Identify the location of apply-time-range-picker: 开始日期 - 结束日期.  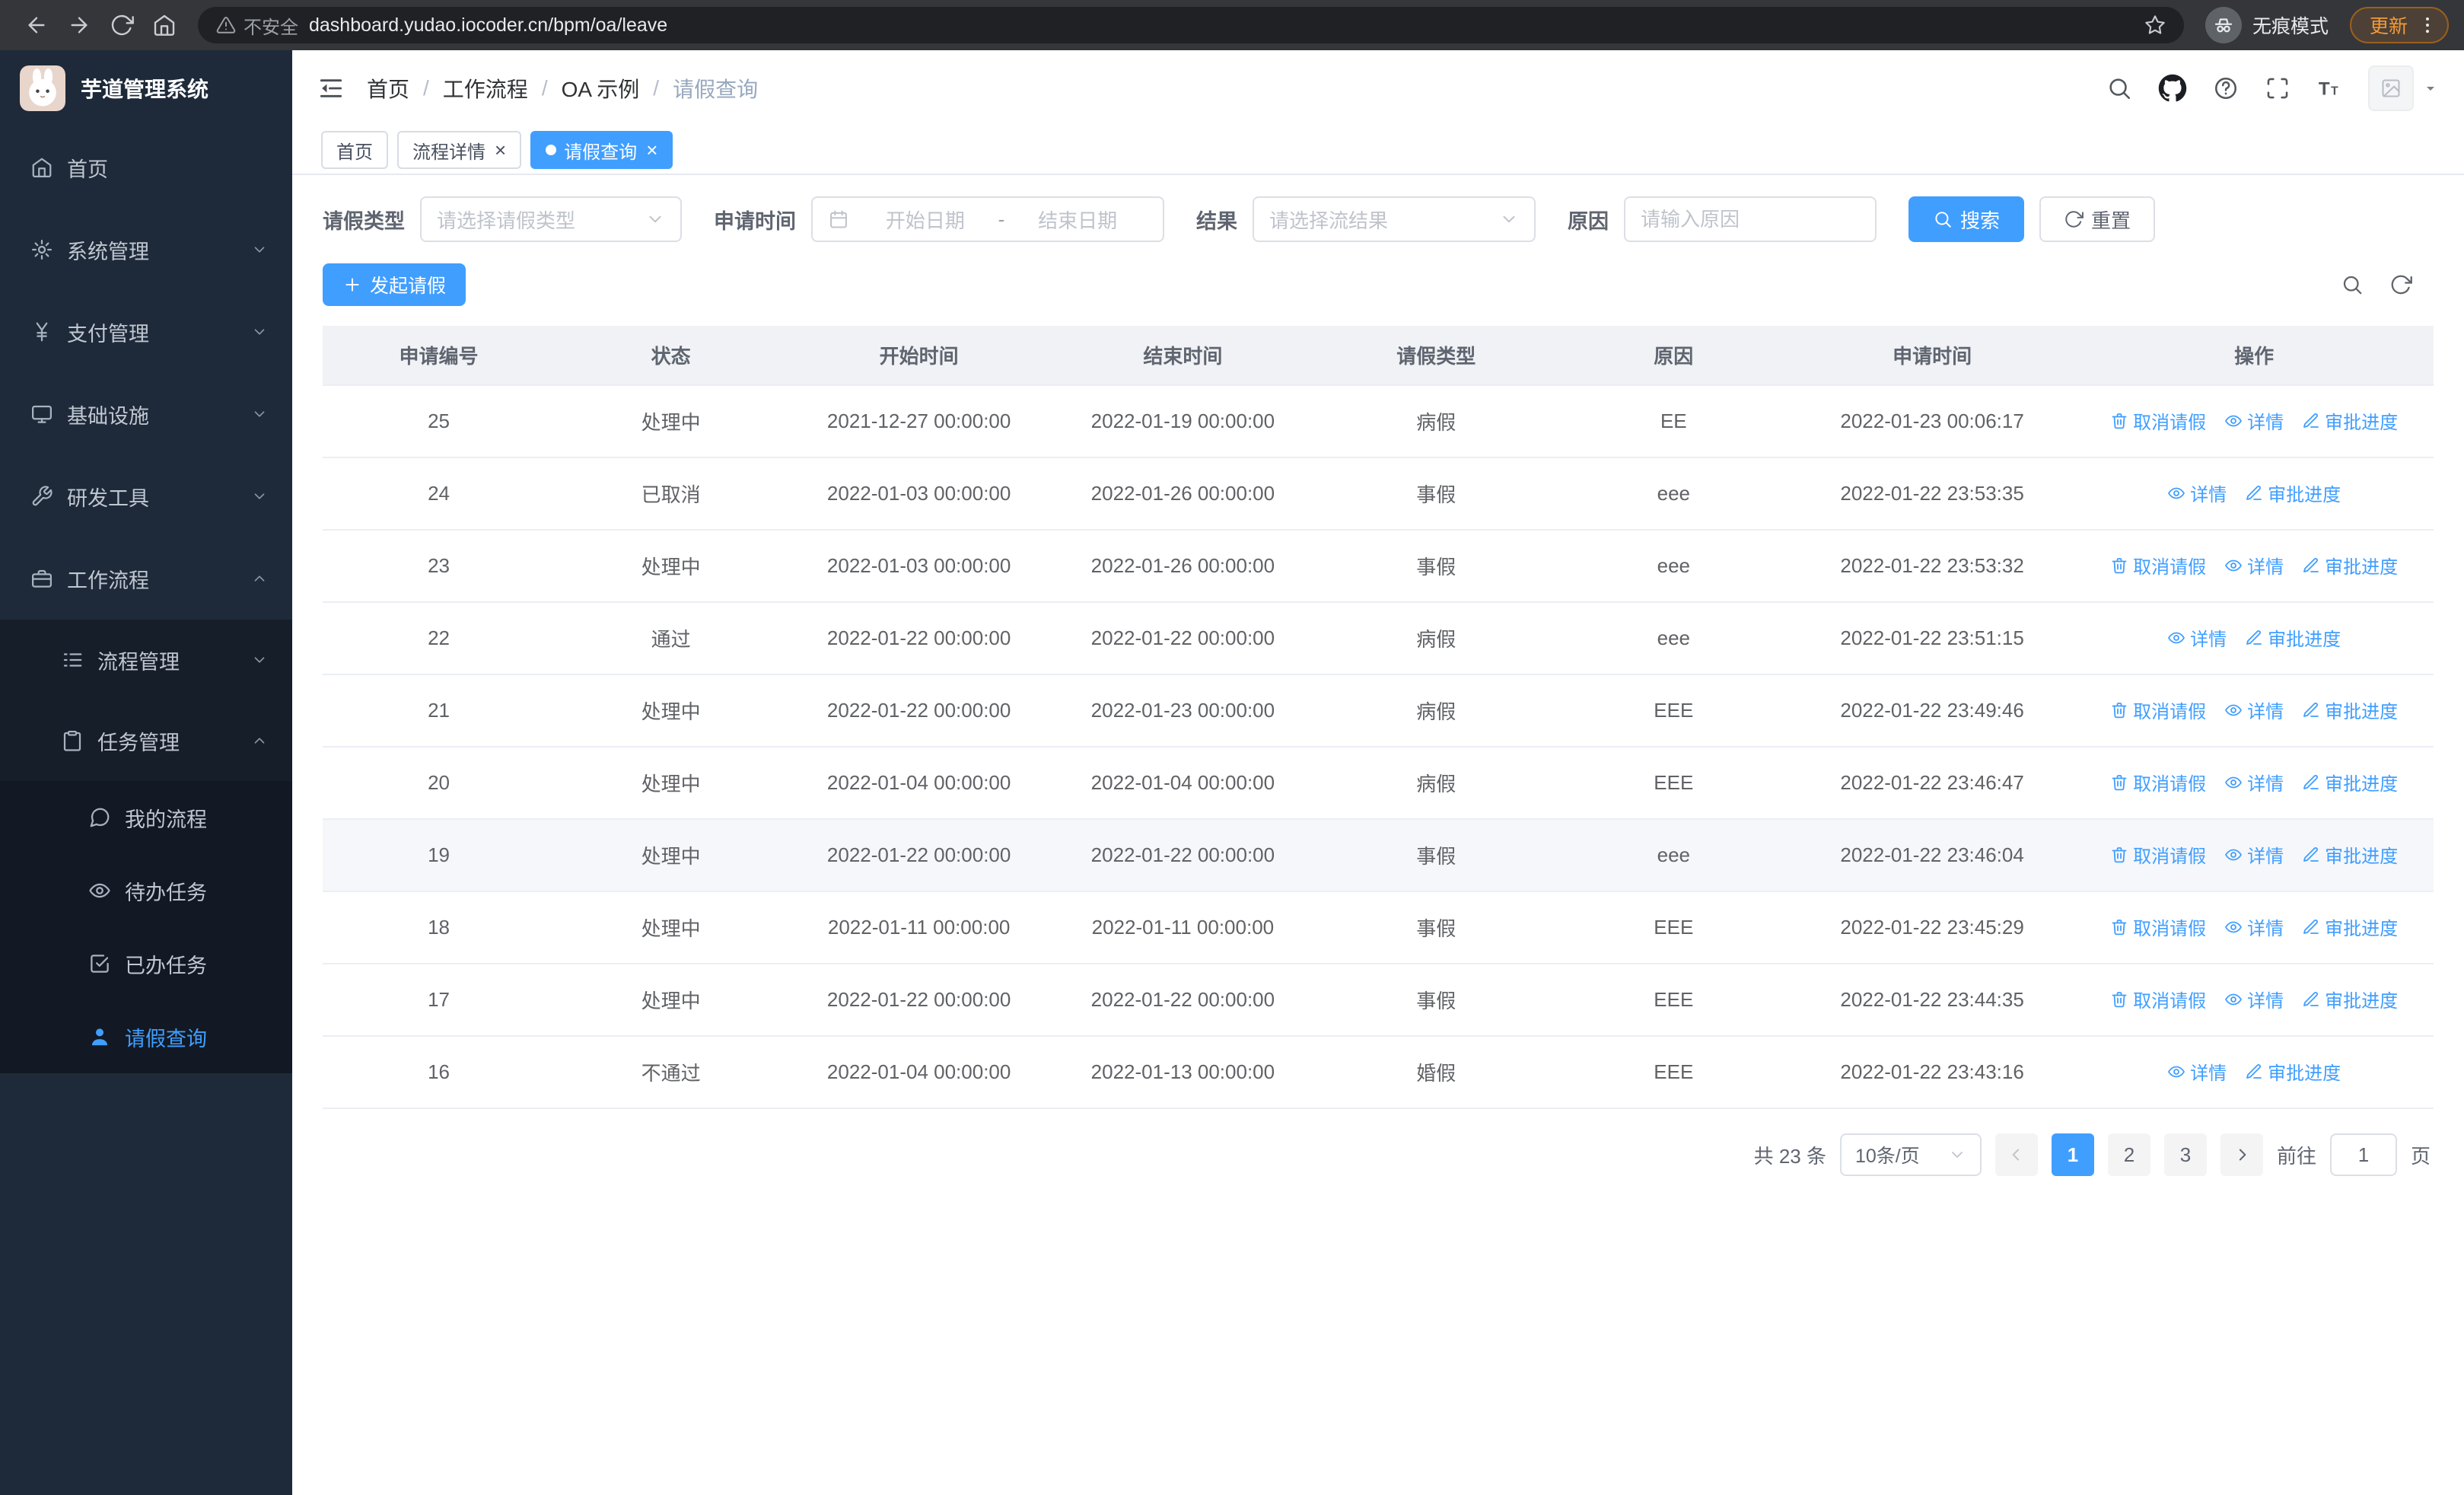
(987, 219).